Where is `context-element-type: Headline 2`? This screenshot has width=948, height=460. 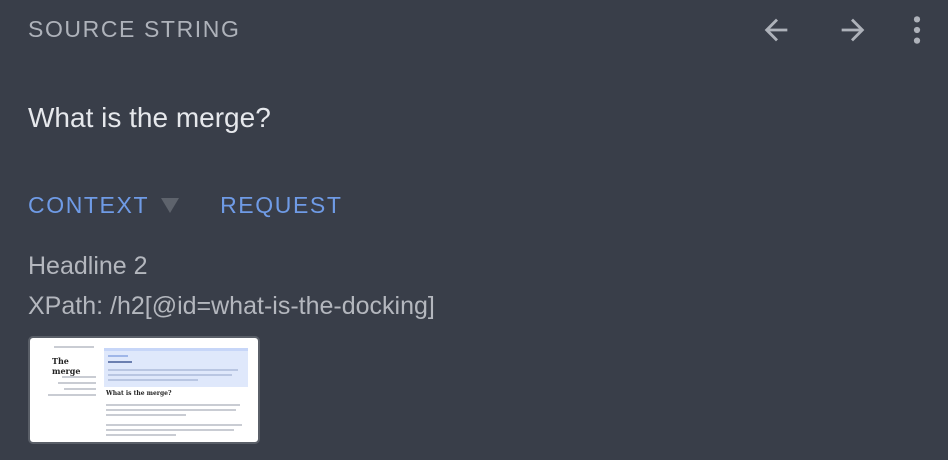 context-element-type: Headline 2 is located at coordinates (88, 266).